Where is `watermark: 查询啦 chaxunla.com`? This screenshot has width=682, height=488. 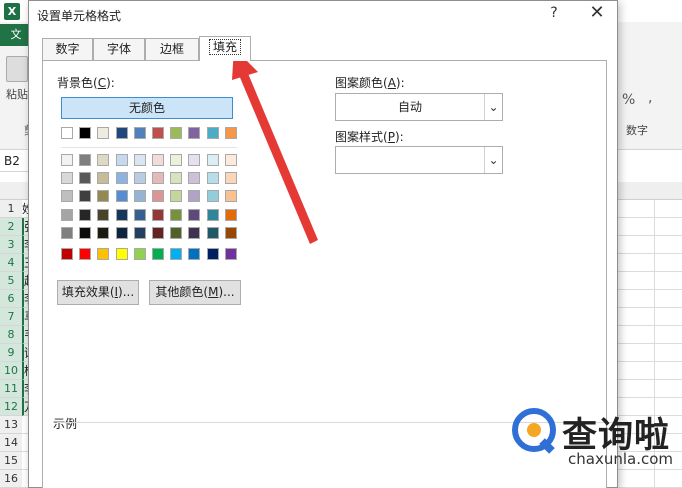
watermark: 查询啦 chaxunla.com is located at coordinates (595, 446).